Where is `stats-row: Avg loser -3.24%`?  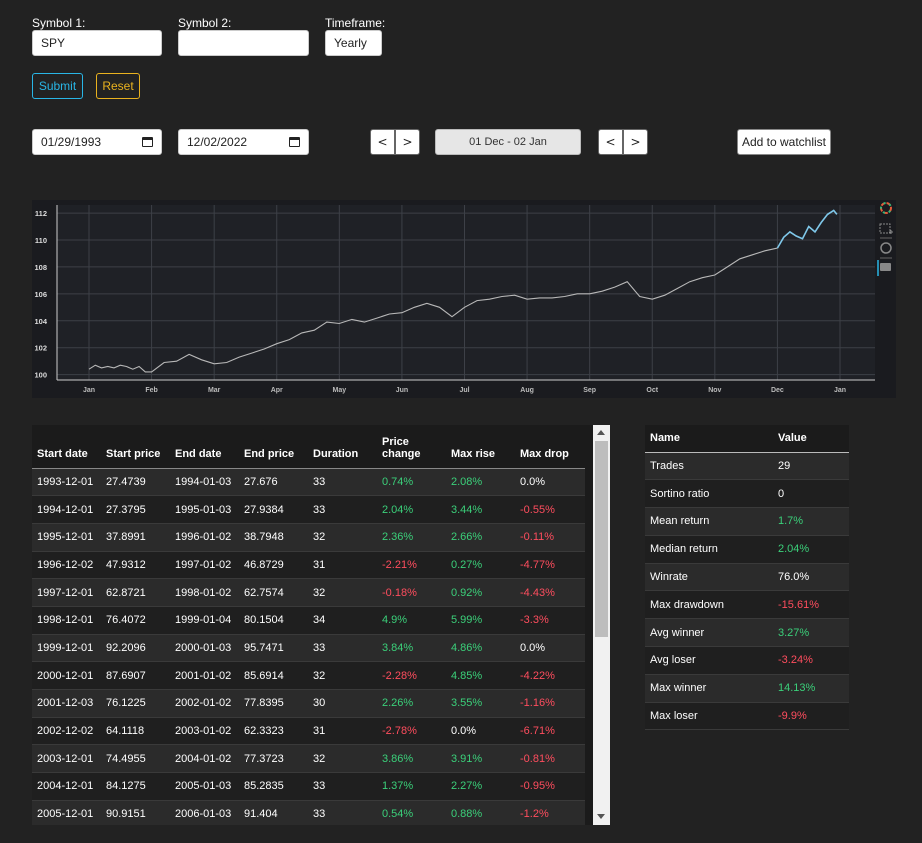
stats-row: Avg loser -3.24% is located at coordinates (747, 660).